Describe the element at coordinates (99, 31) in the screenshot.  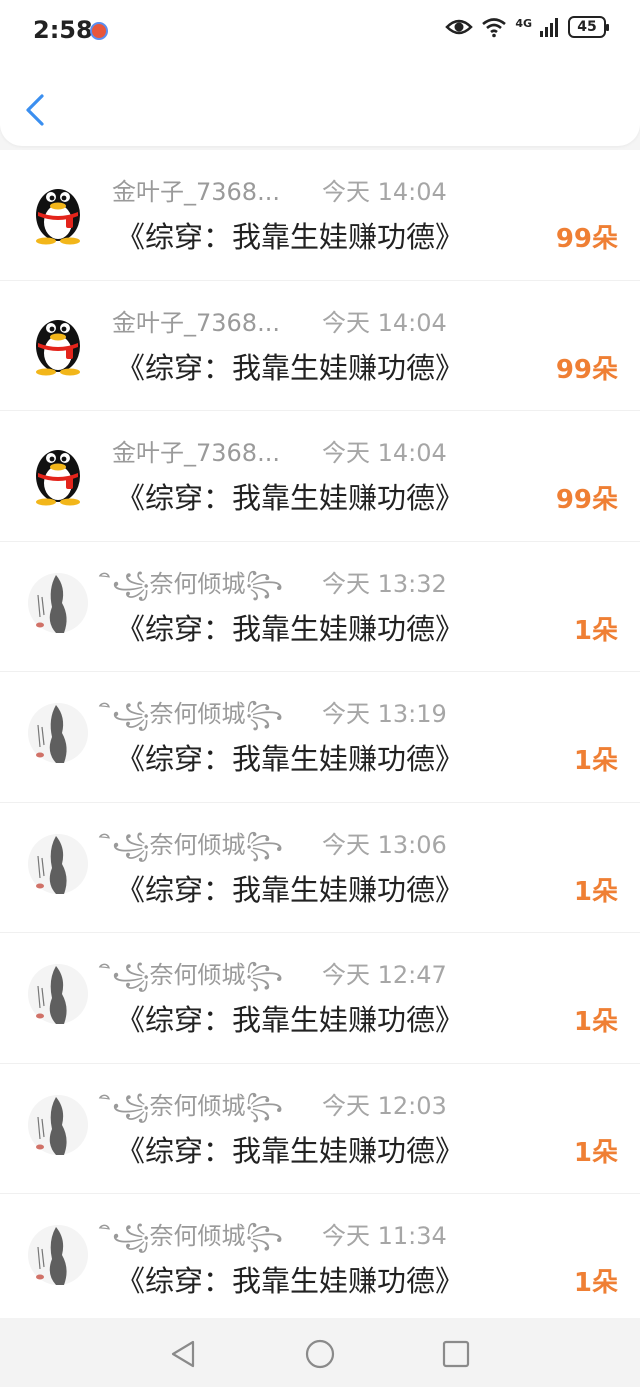
I see `notification-badge-icon` at that location.